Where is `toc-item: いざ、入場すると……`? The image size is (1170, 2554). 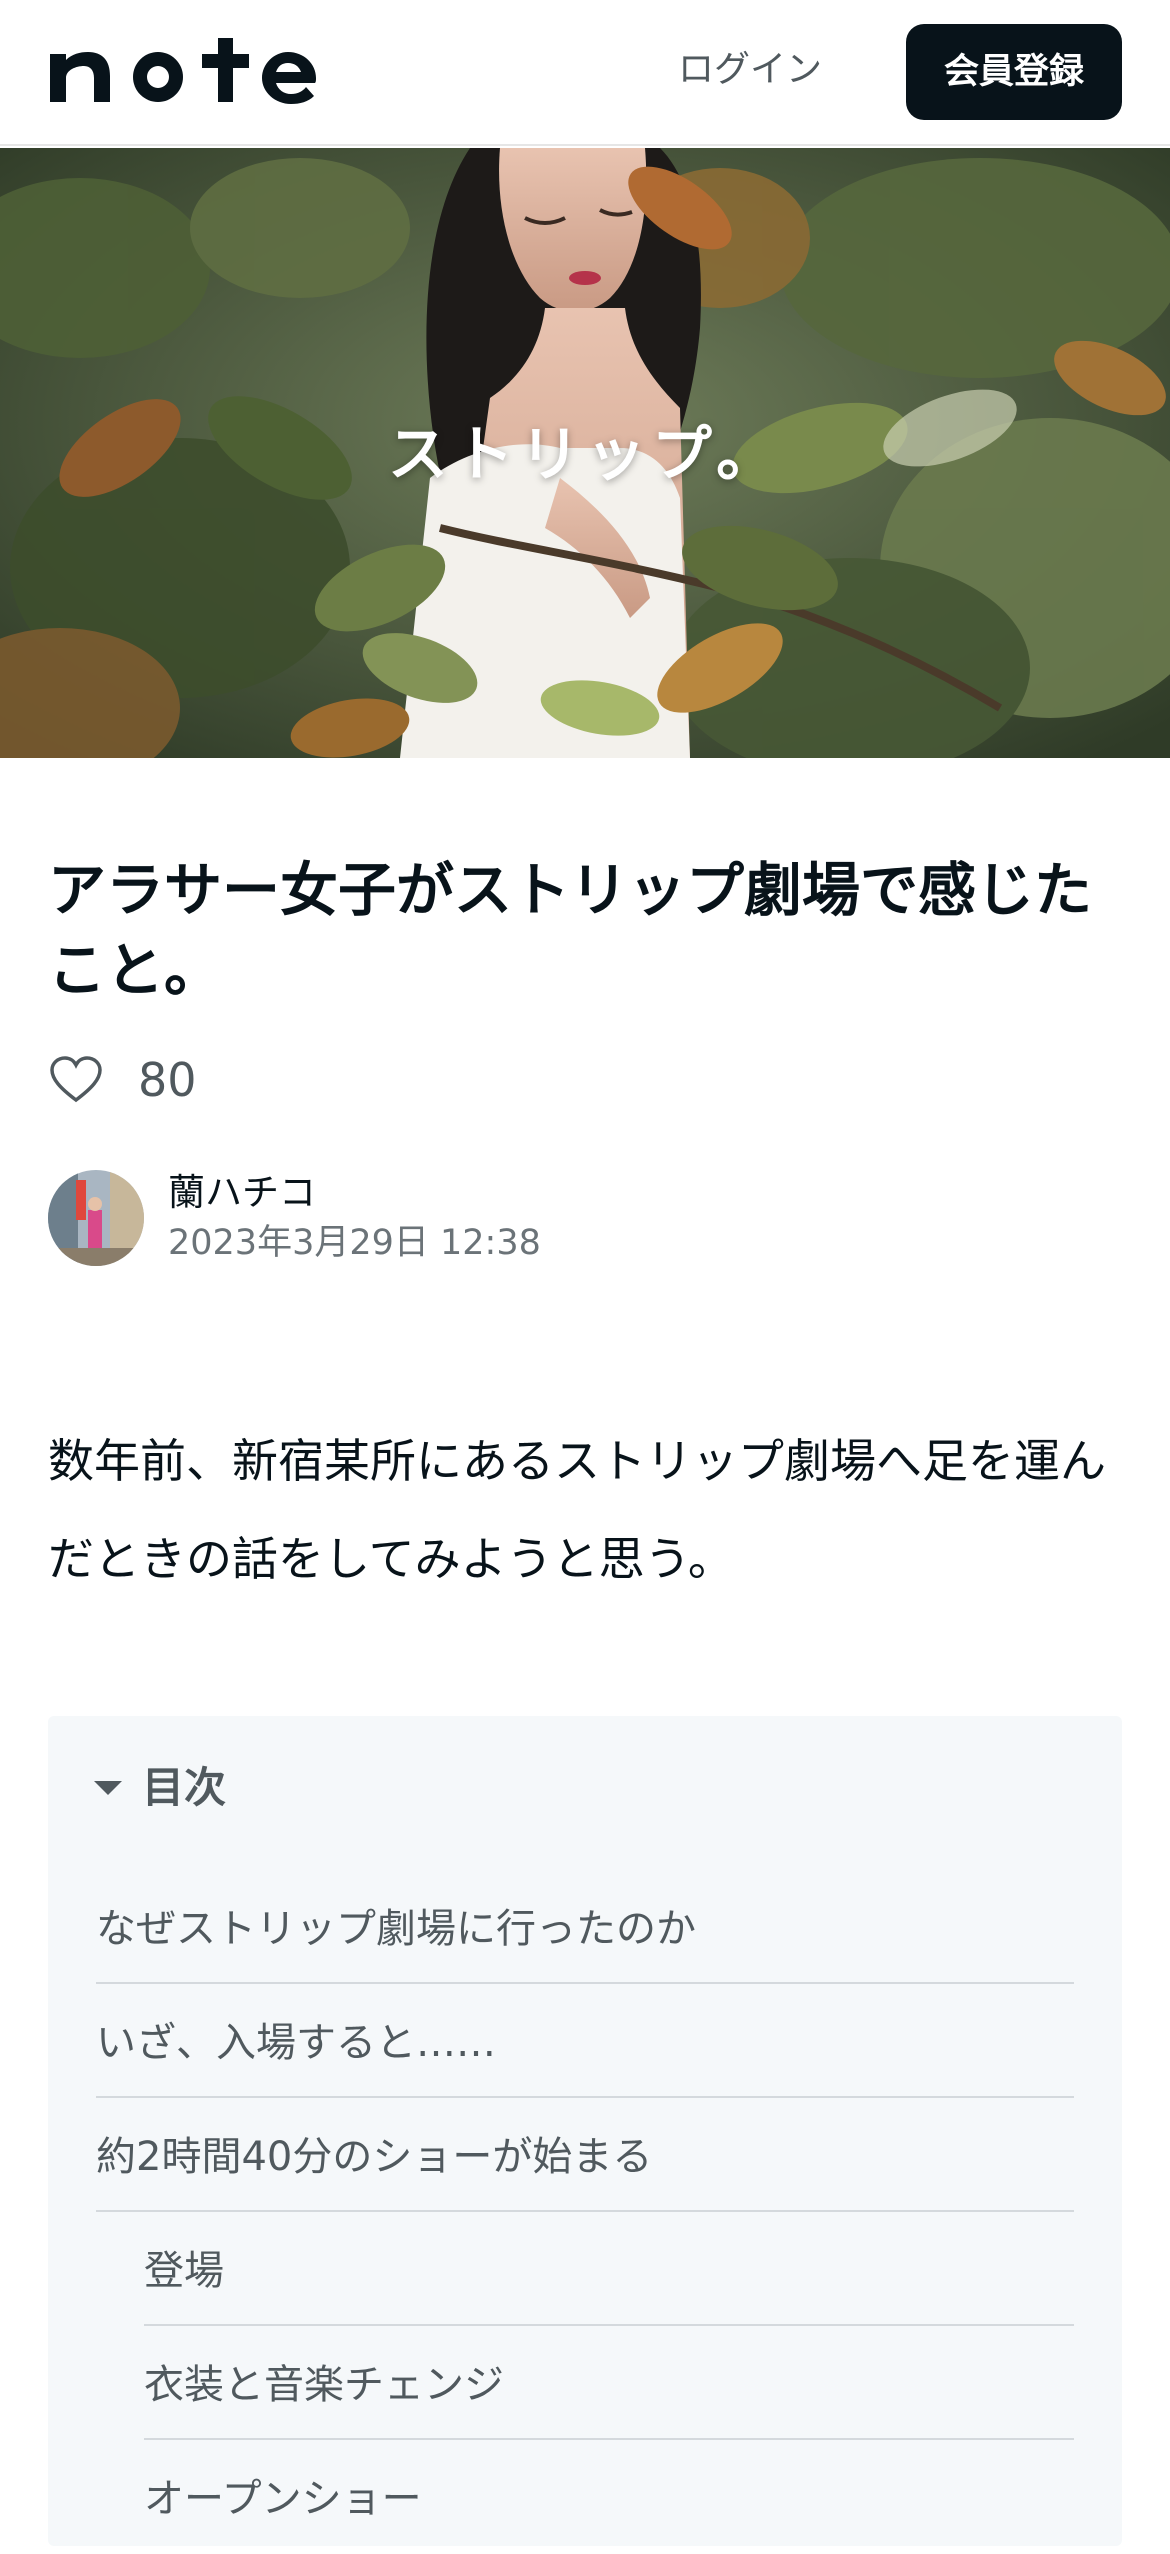 toc-item: いざ、入場すると…… is located at coordinates (585, 2041).